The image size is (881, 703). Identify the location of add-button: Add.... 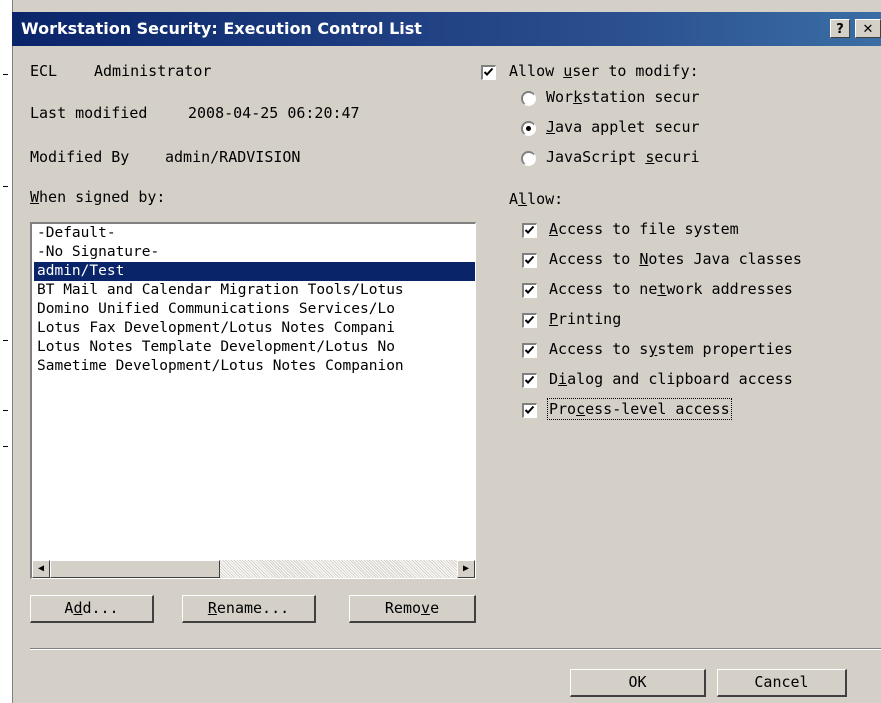
(92, 609).